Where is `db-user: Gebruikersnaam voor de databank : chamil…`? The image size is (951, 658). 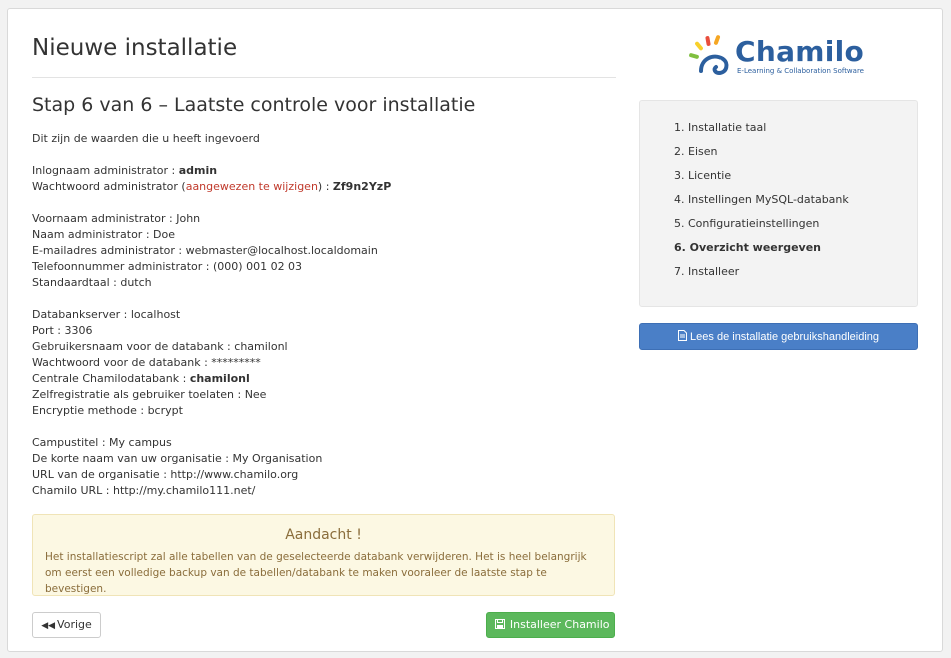 db-user: Gebruikersnaam voor de databank : chamil… is located at coordinates (160, 346).